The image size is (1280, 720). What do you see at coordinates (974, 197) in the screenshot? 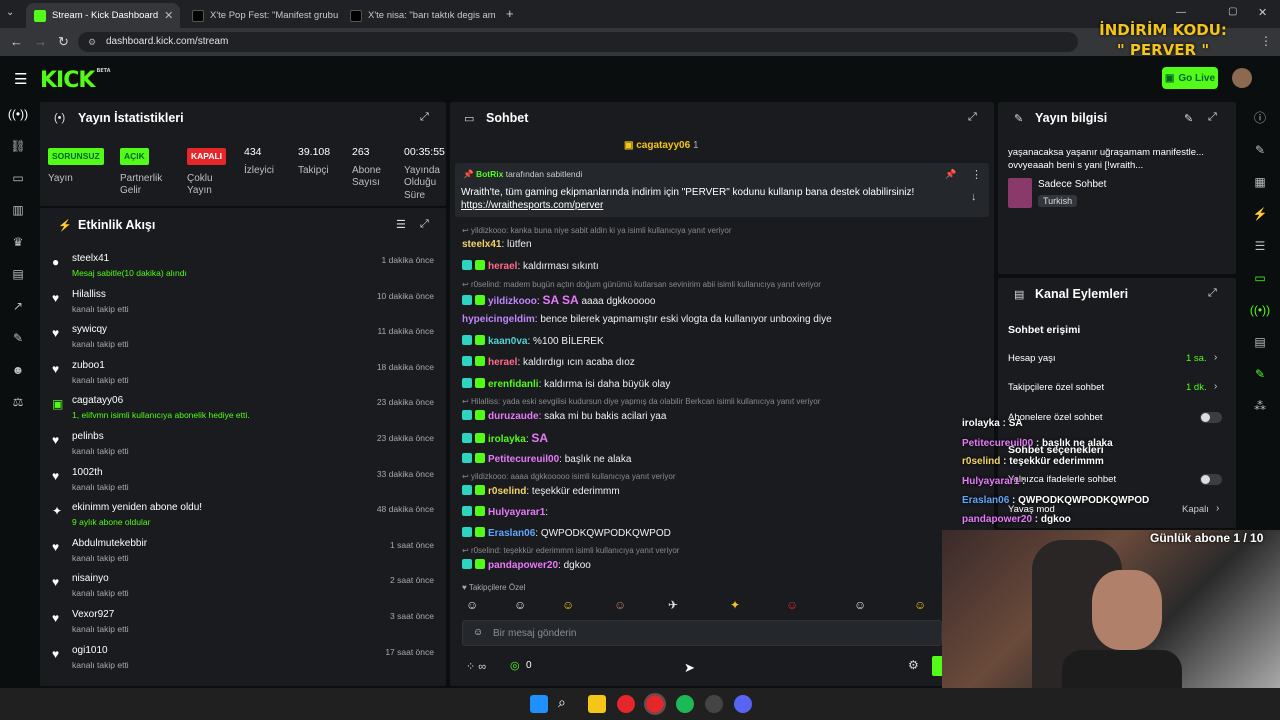
I see `collapse-icon: ↓` at bounding box center [974, 197].